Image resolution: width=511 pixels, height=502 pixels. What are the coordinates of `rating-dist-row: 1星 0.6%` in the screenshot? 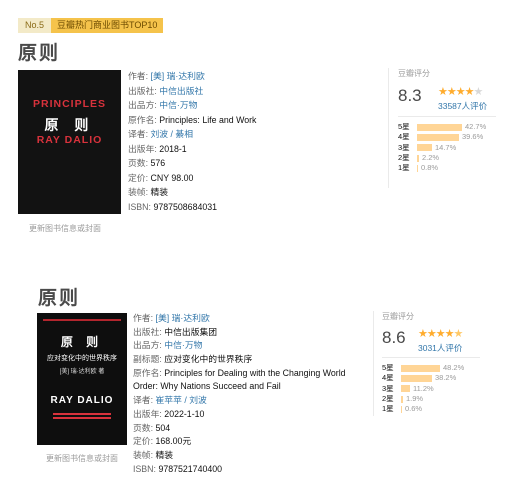 It's located at (423, 409).